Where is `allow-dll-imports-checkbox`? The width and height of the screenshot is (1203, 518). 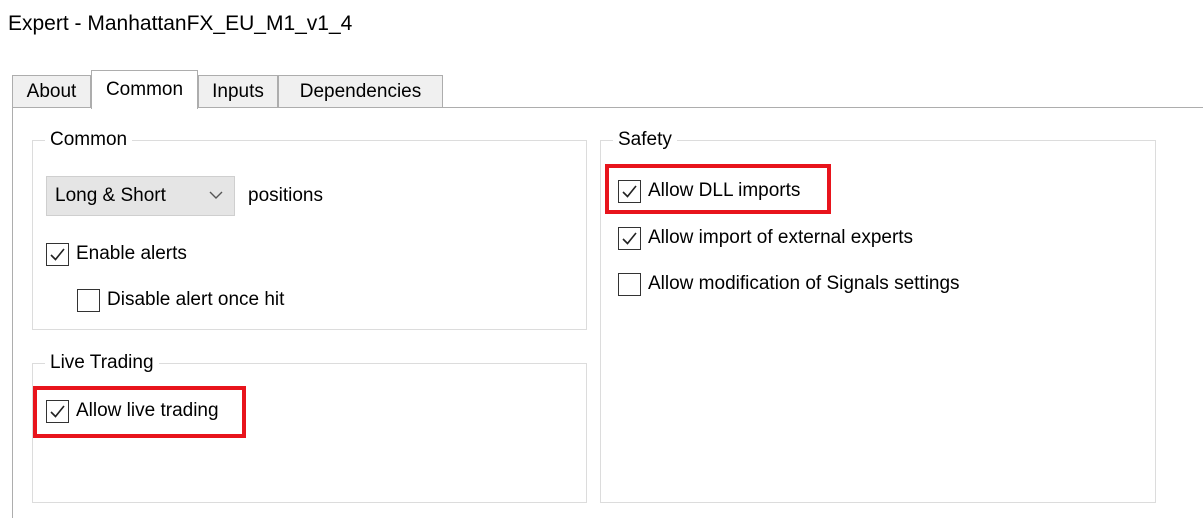
allow-dll-imports-checkbox is located at coordinates (629, 191).